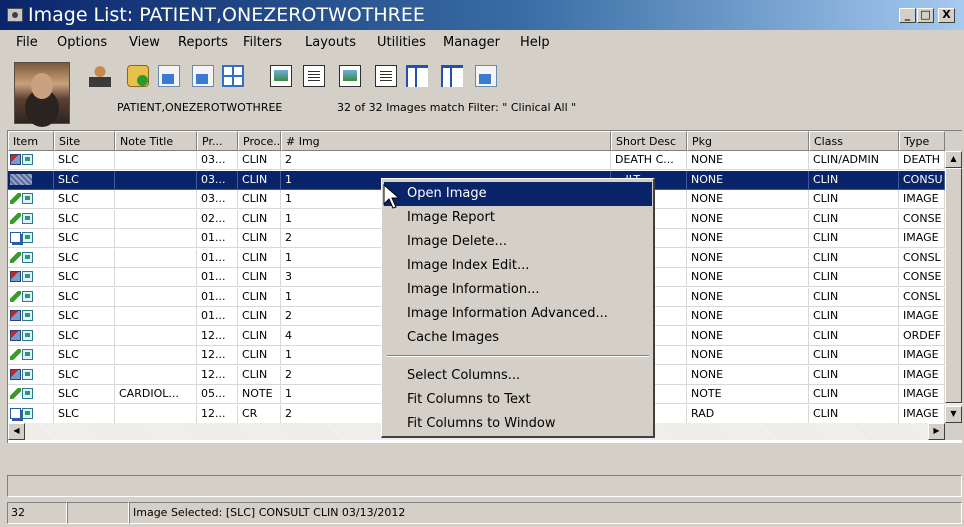  I want to click on scroll-left-arrow-icon: ◀, so click(16, 431).